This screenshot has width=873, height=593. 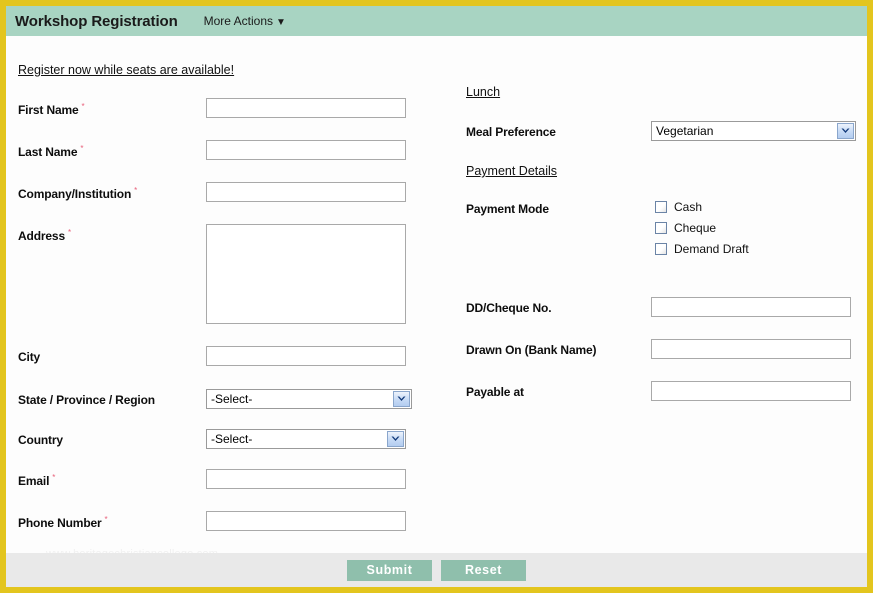 What do you see at coordinates (436, 590) in the screenshot?
I see `footer-spacer` at bounding box center [436, 590].